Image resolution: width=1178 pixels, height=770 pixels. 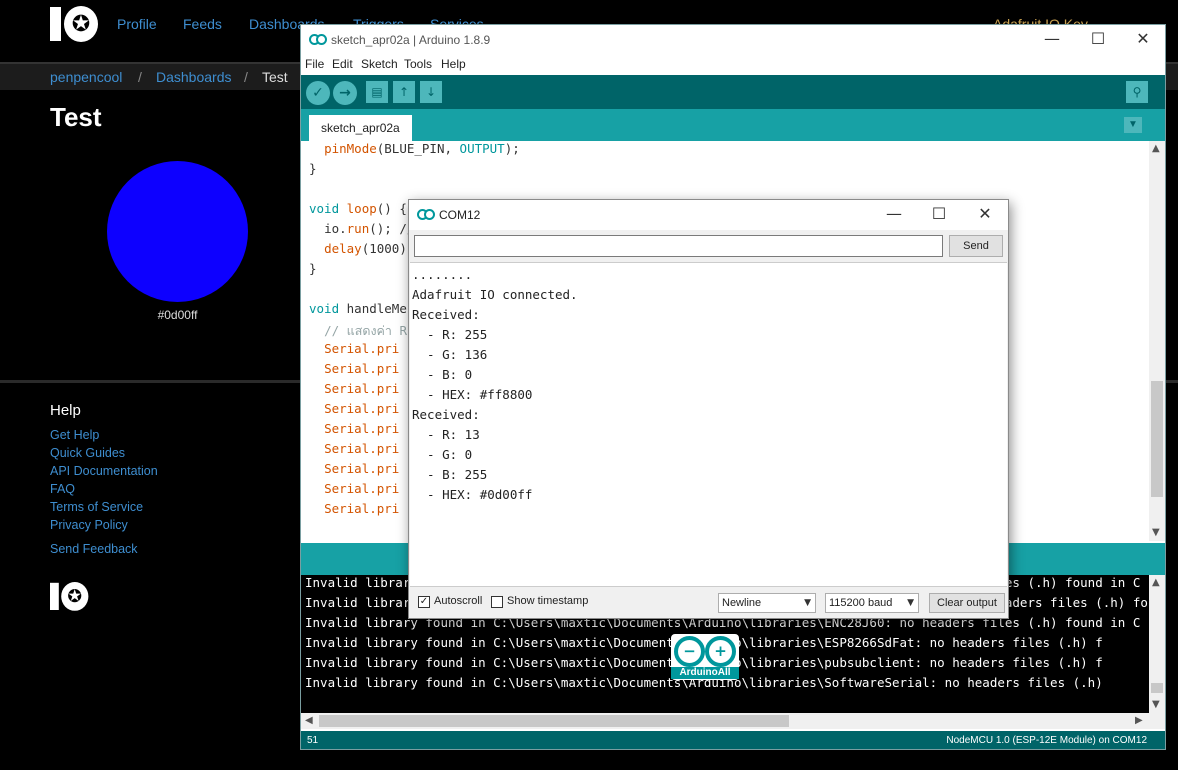 What do you see at coordinates (1133, 125) in the screenshot?
I see `tab-menu-icon: ▼` at bounding box center [1133, 125].